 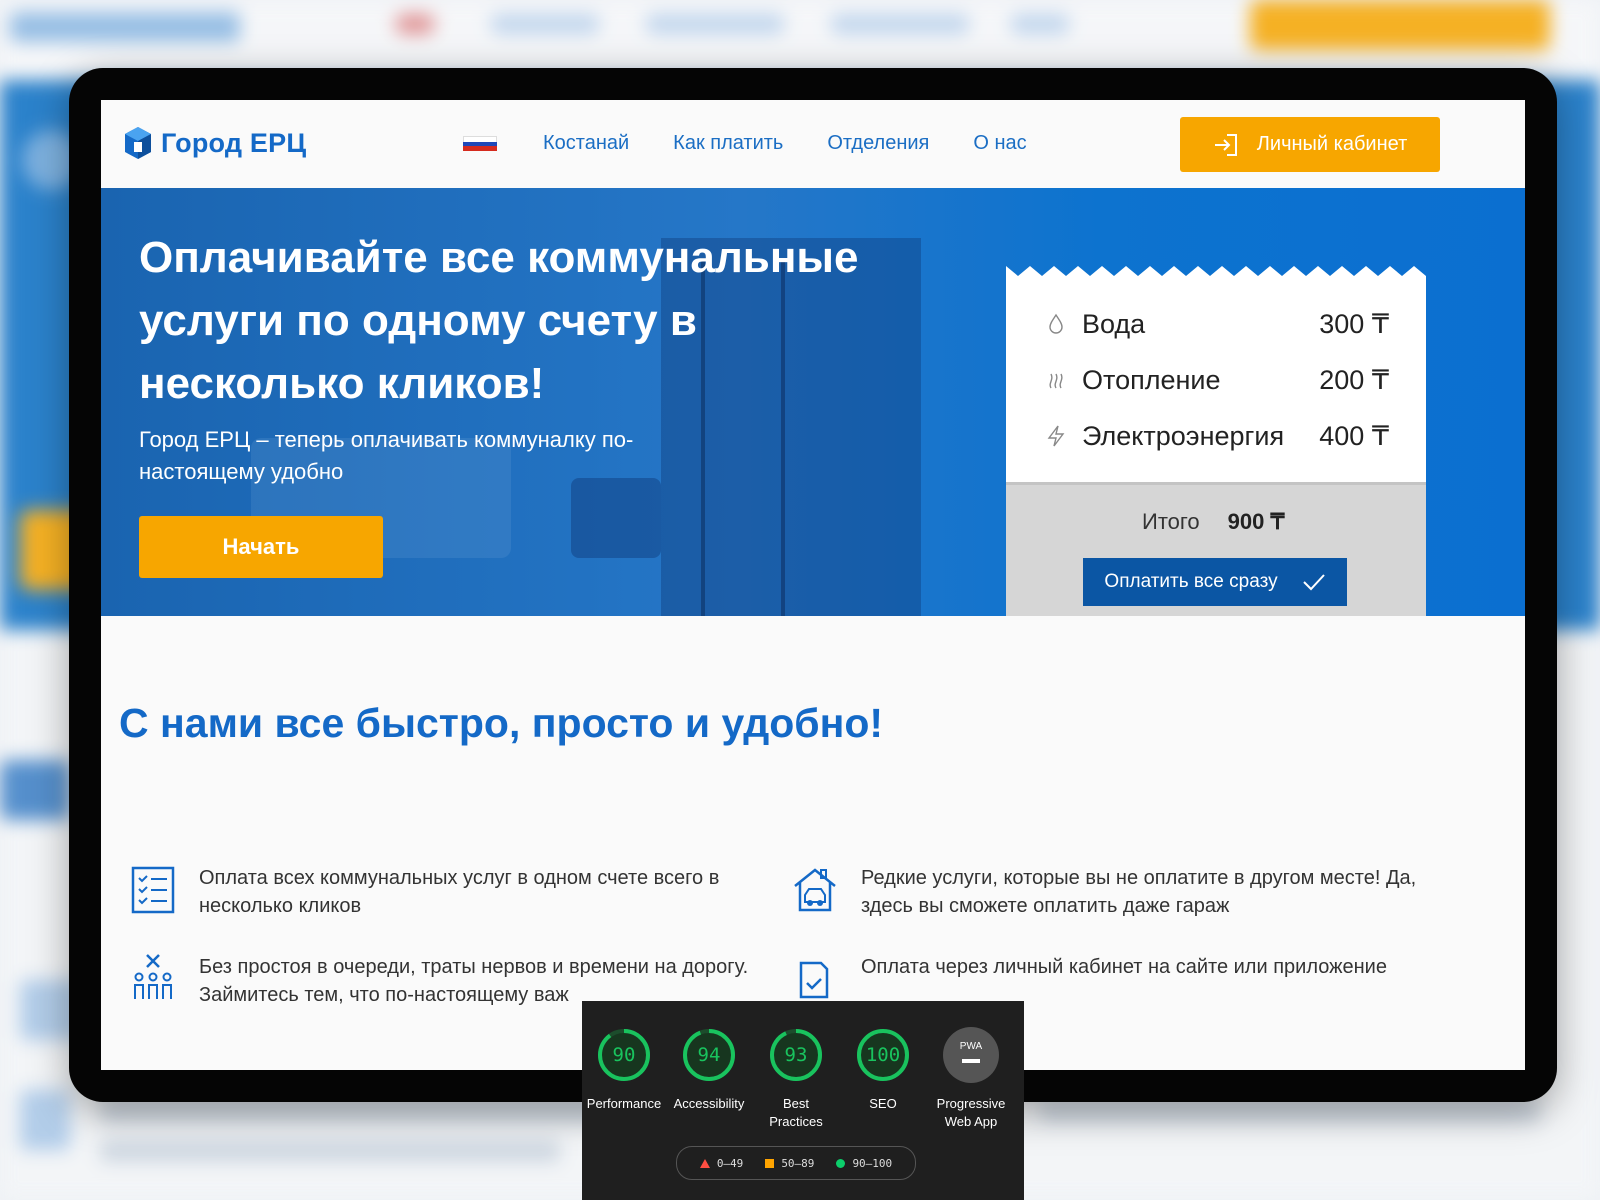 What do you see at coordinates (971, 1046) in the screenshot?
I see `pwa-badge: PWA` at bounding box center [971, 1046].